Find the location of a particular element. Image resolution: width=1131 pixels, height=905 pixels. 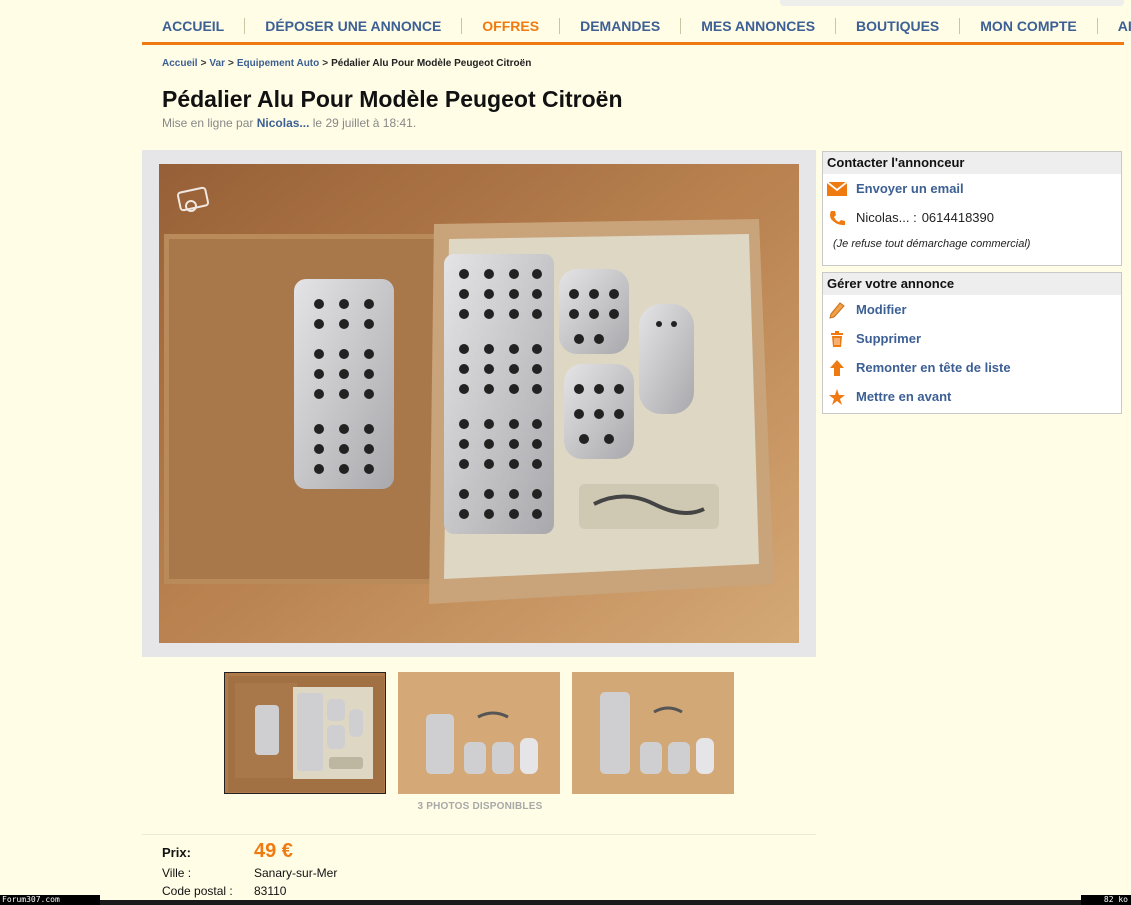

nav-aide: AIDE is located at coordinates (1114, 26).